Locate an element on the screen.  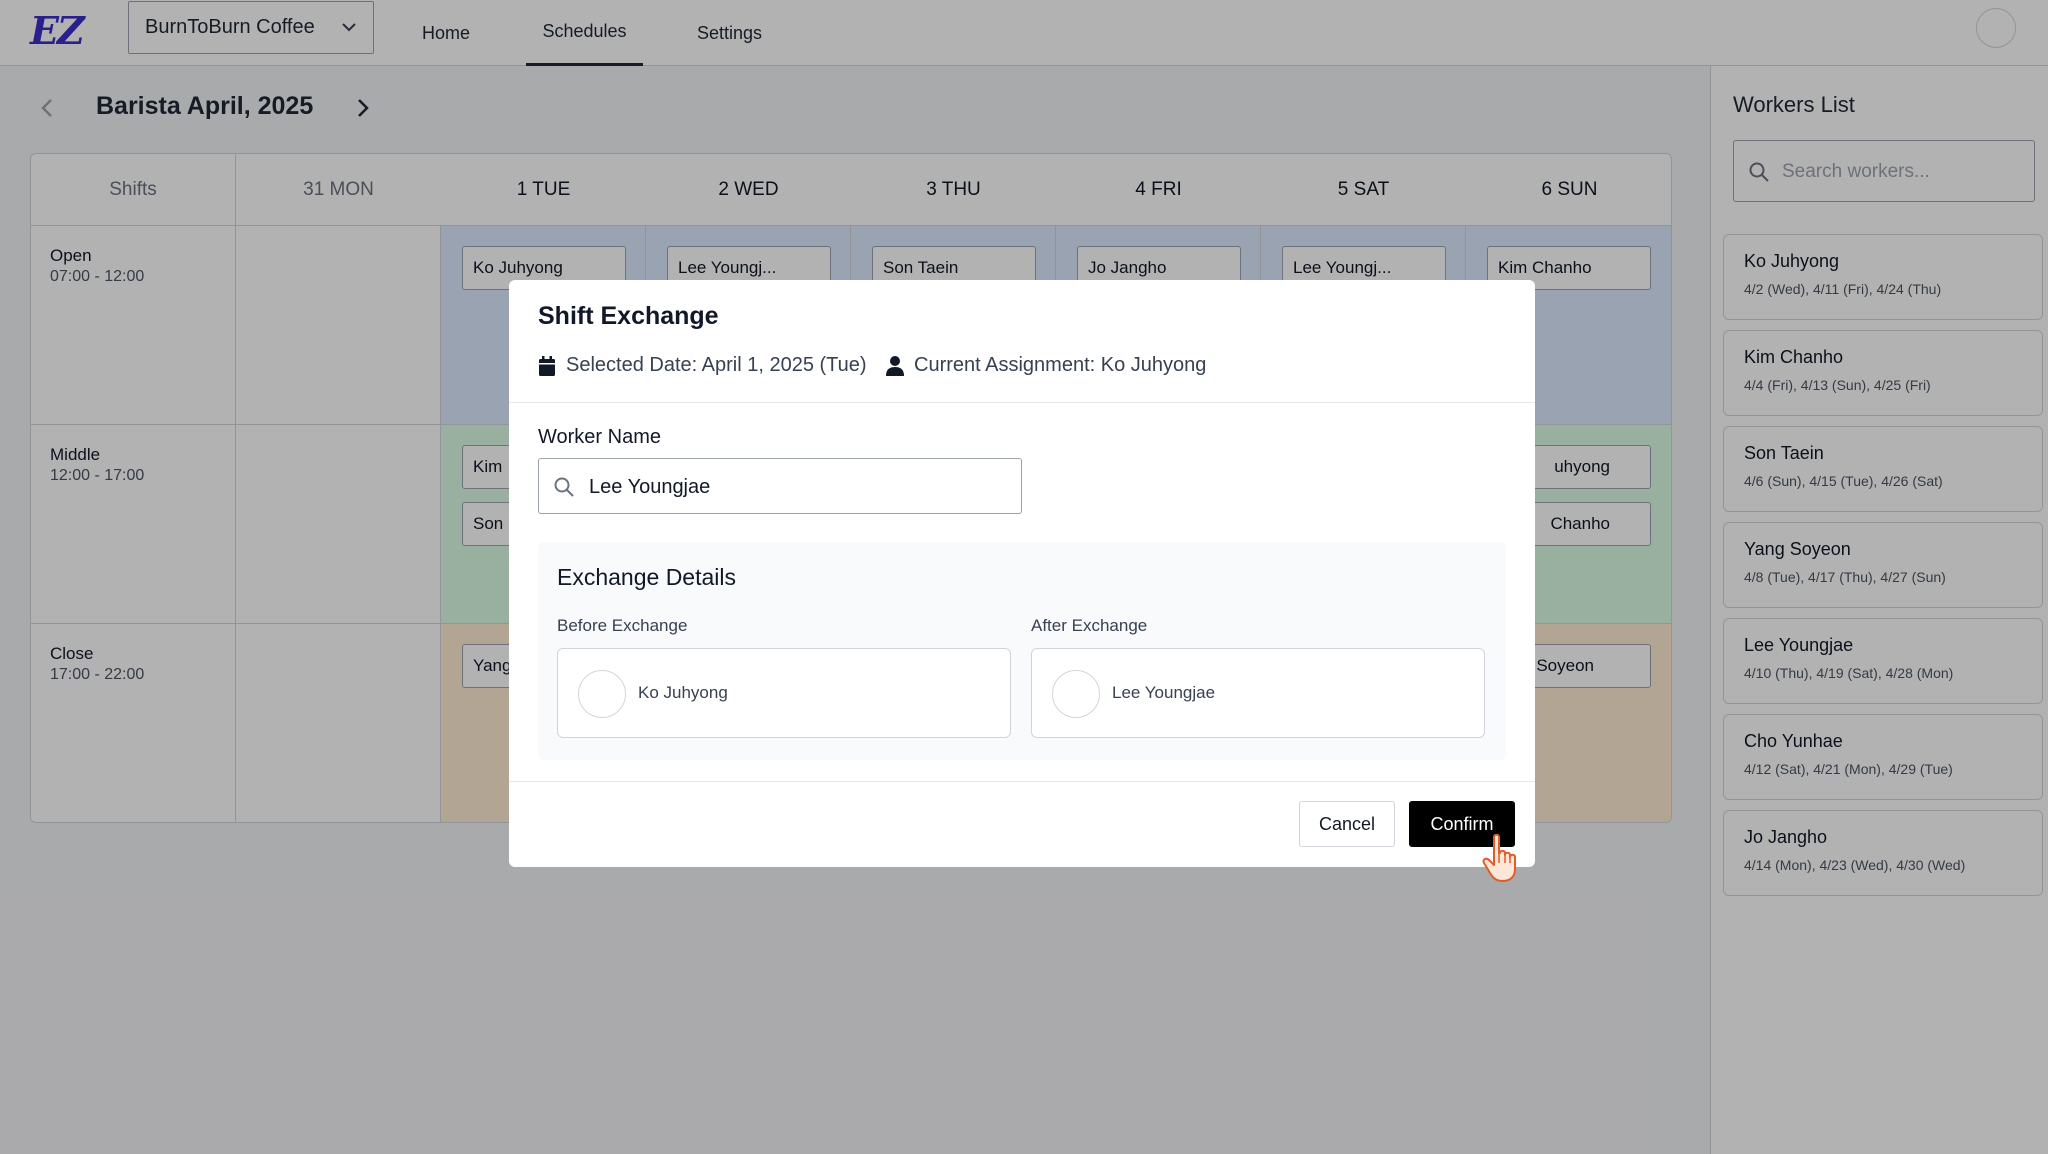
before-exchange-name: Ko Juhyong is located at coordinates (683, 692).